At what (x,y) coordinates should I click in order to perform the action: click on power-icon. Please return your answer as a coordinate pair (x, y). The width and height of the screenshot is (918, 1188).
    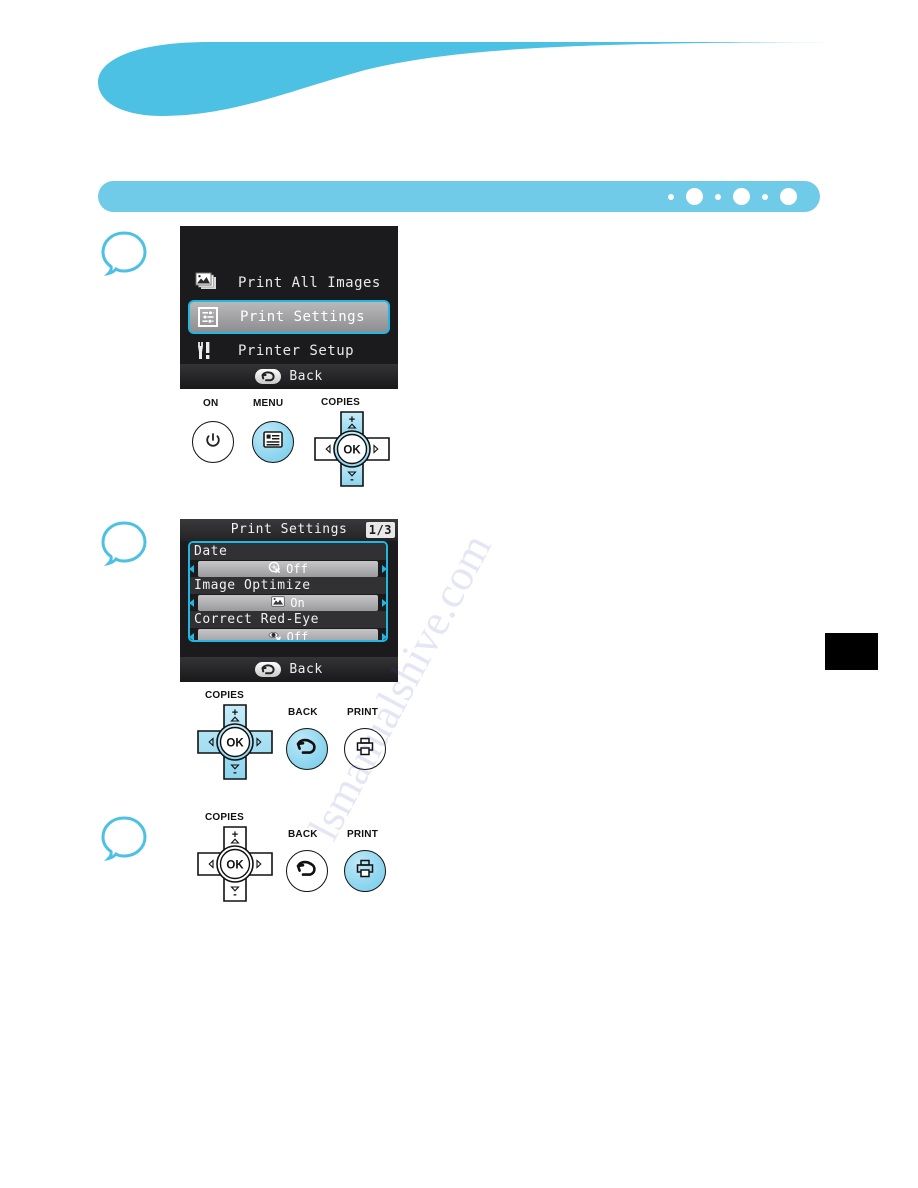
    Looking at the image, I should click on (213, 442).